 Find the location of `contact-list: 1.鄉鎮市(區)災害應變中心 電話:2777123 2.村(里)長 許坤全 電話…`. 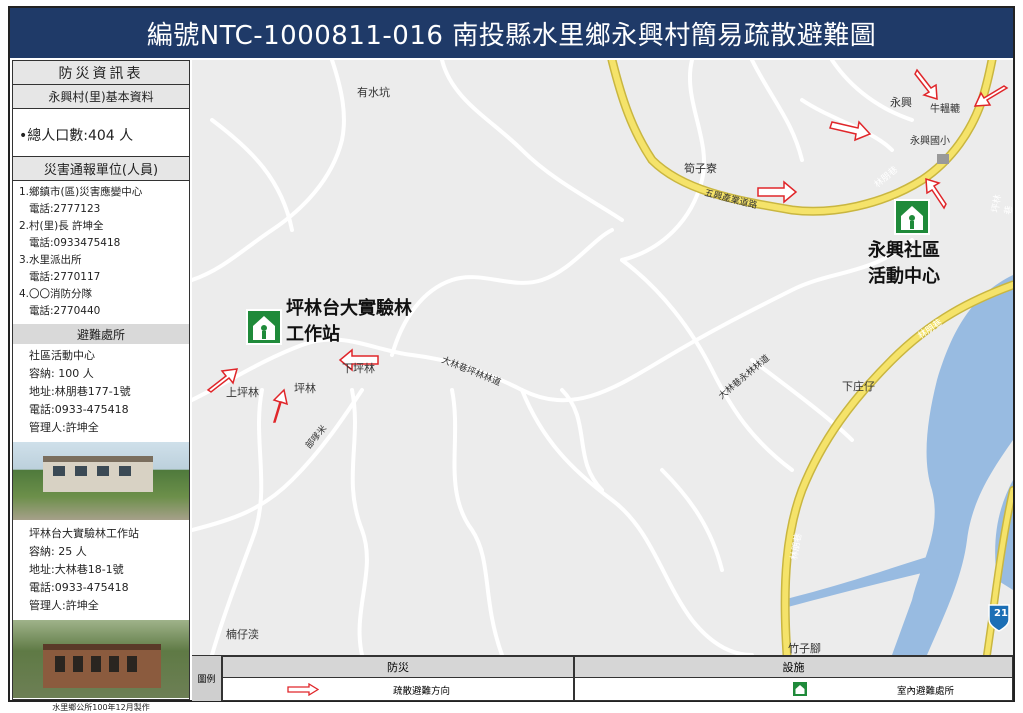

contact-list: 1.鄉鎮市(區)災害應變中心 電話:2777123 2.村(里)長 許坤全 電話… is located at coordinates (101, 252).